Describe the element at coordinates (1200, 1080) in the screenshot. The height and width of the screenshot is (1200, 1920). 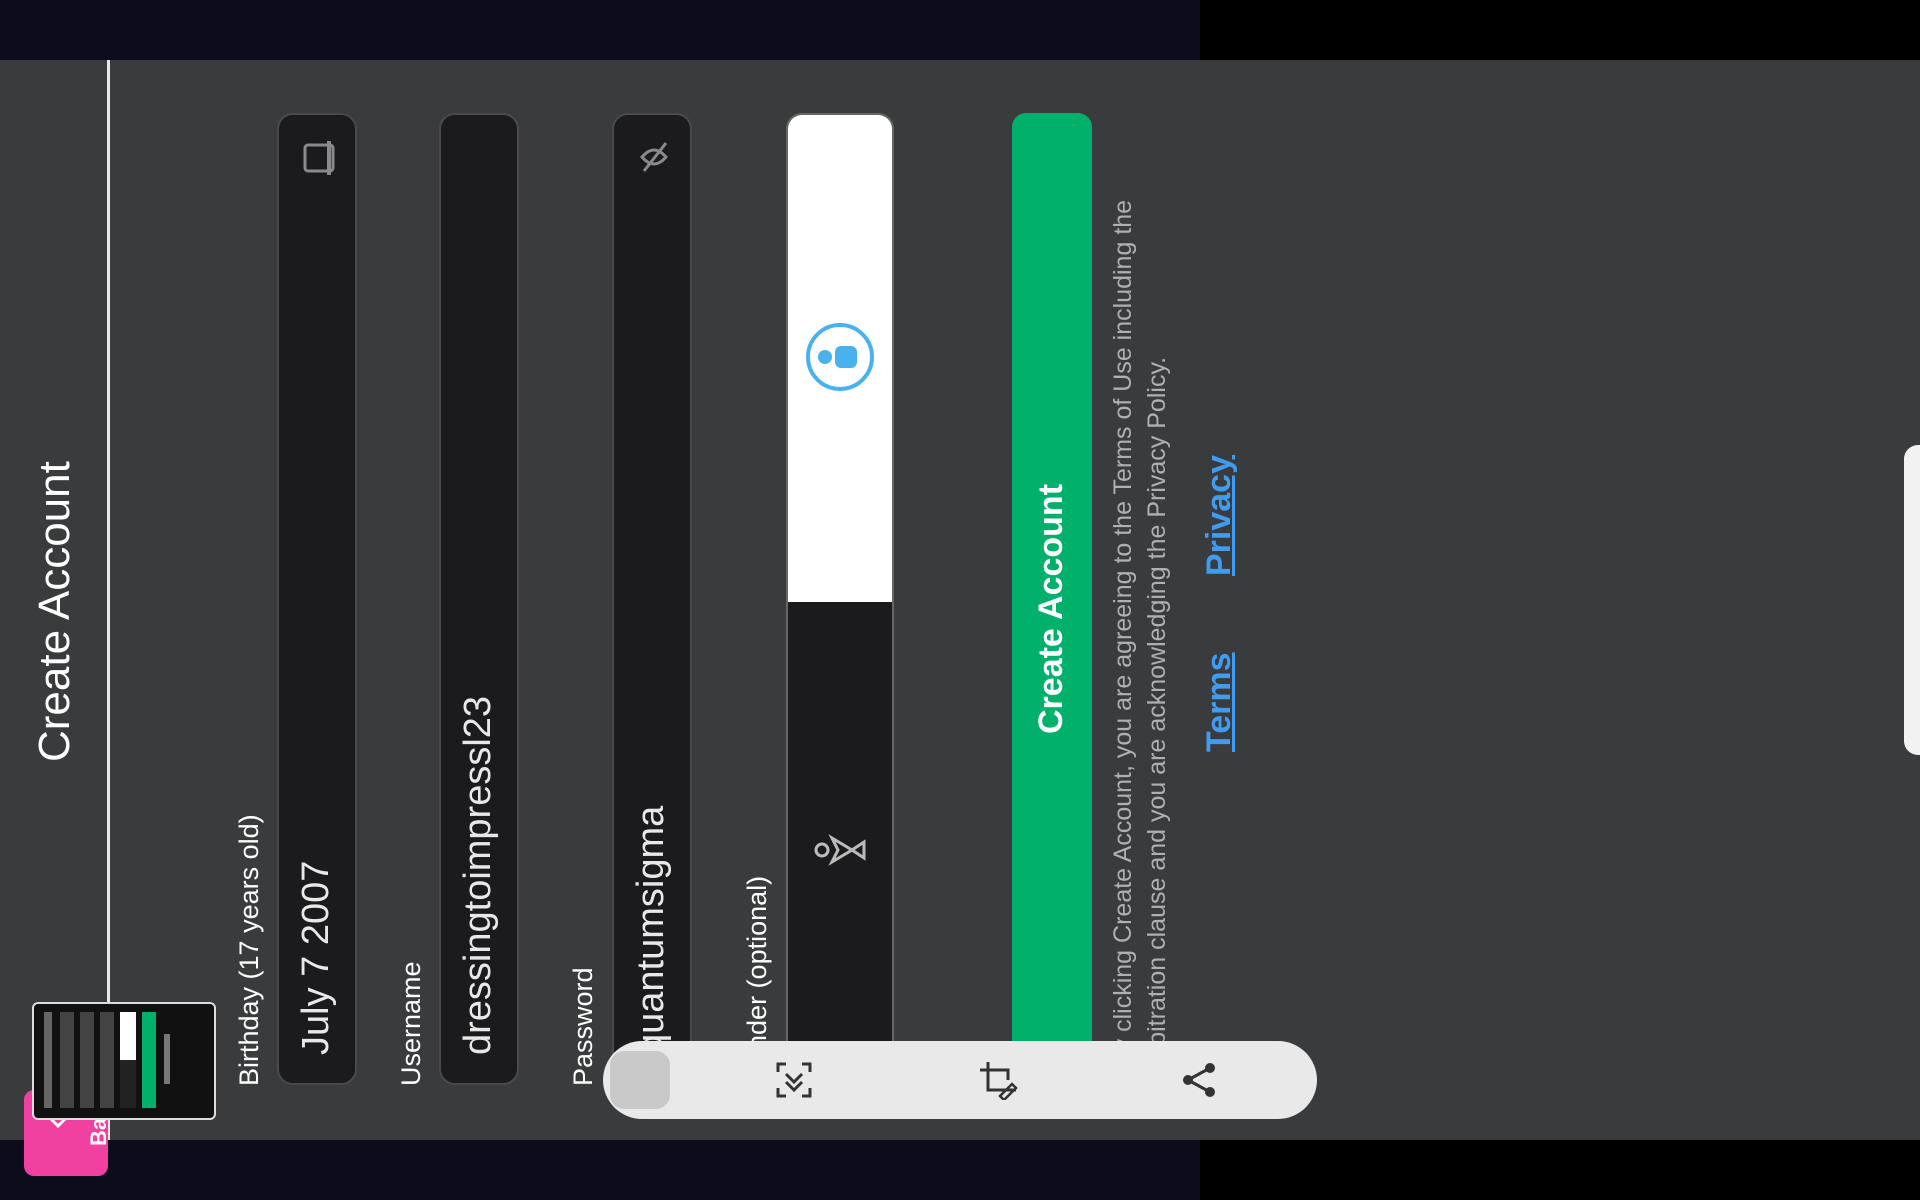
I see `share-icon` at that location.